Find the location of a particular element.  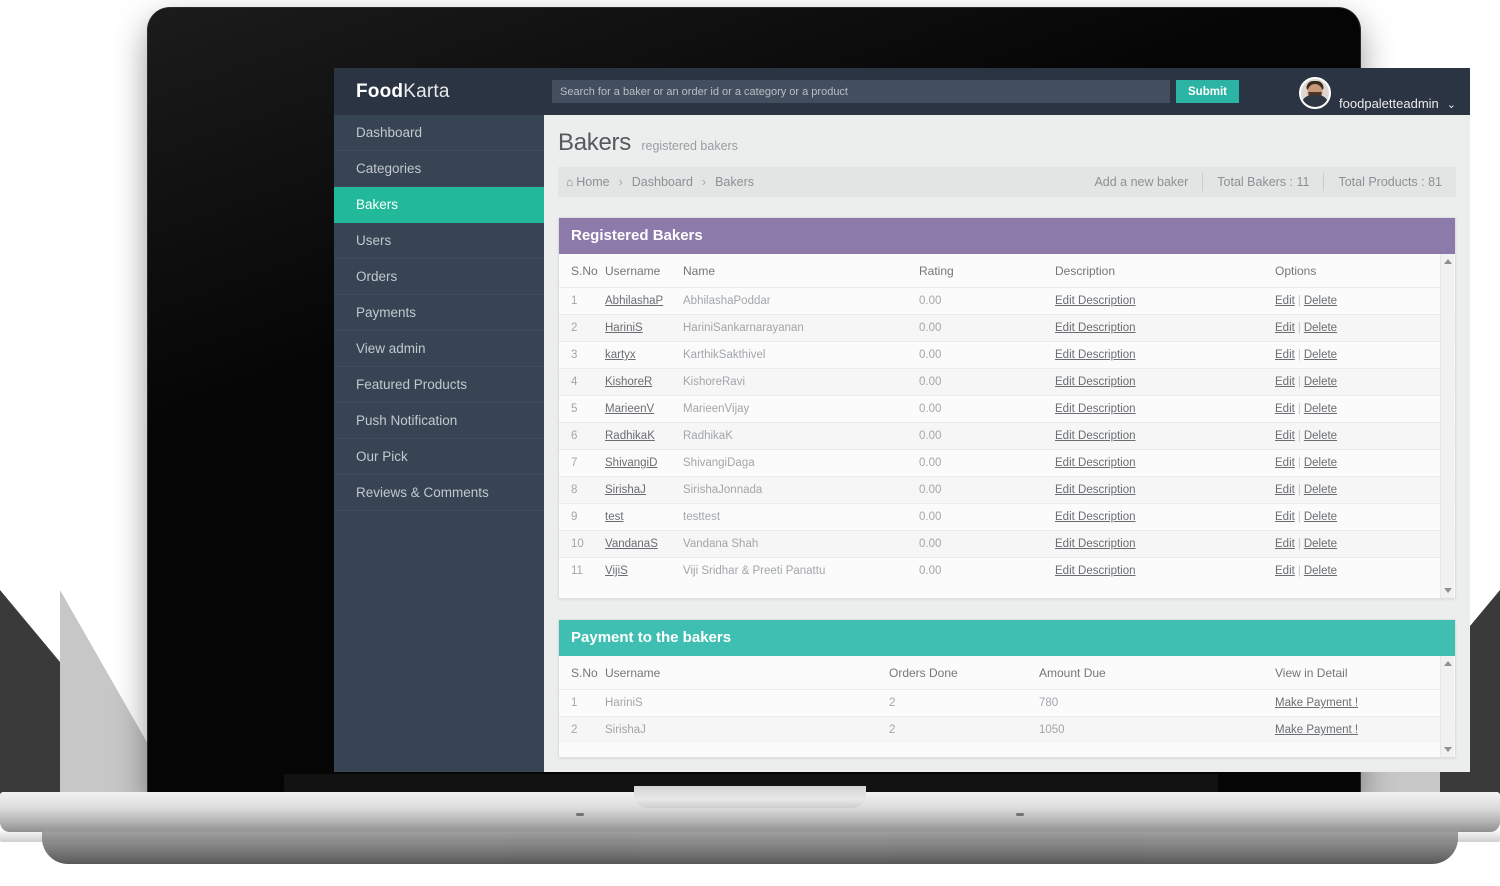

sidebar-item-view-admin: View admin is located at coordinates (439, 349).